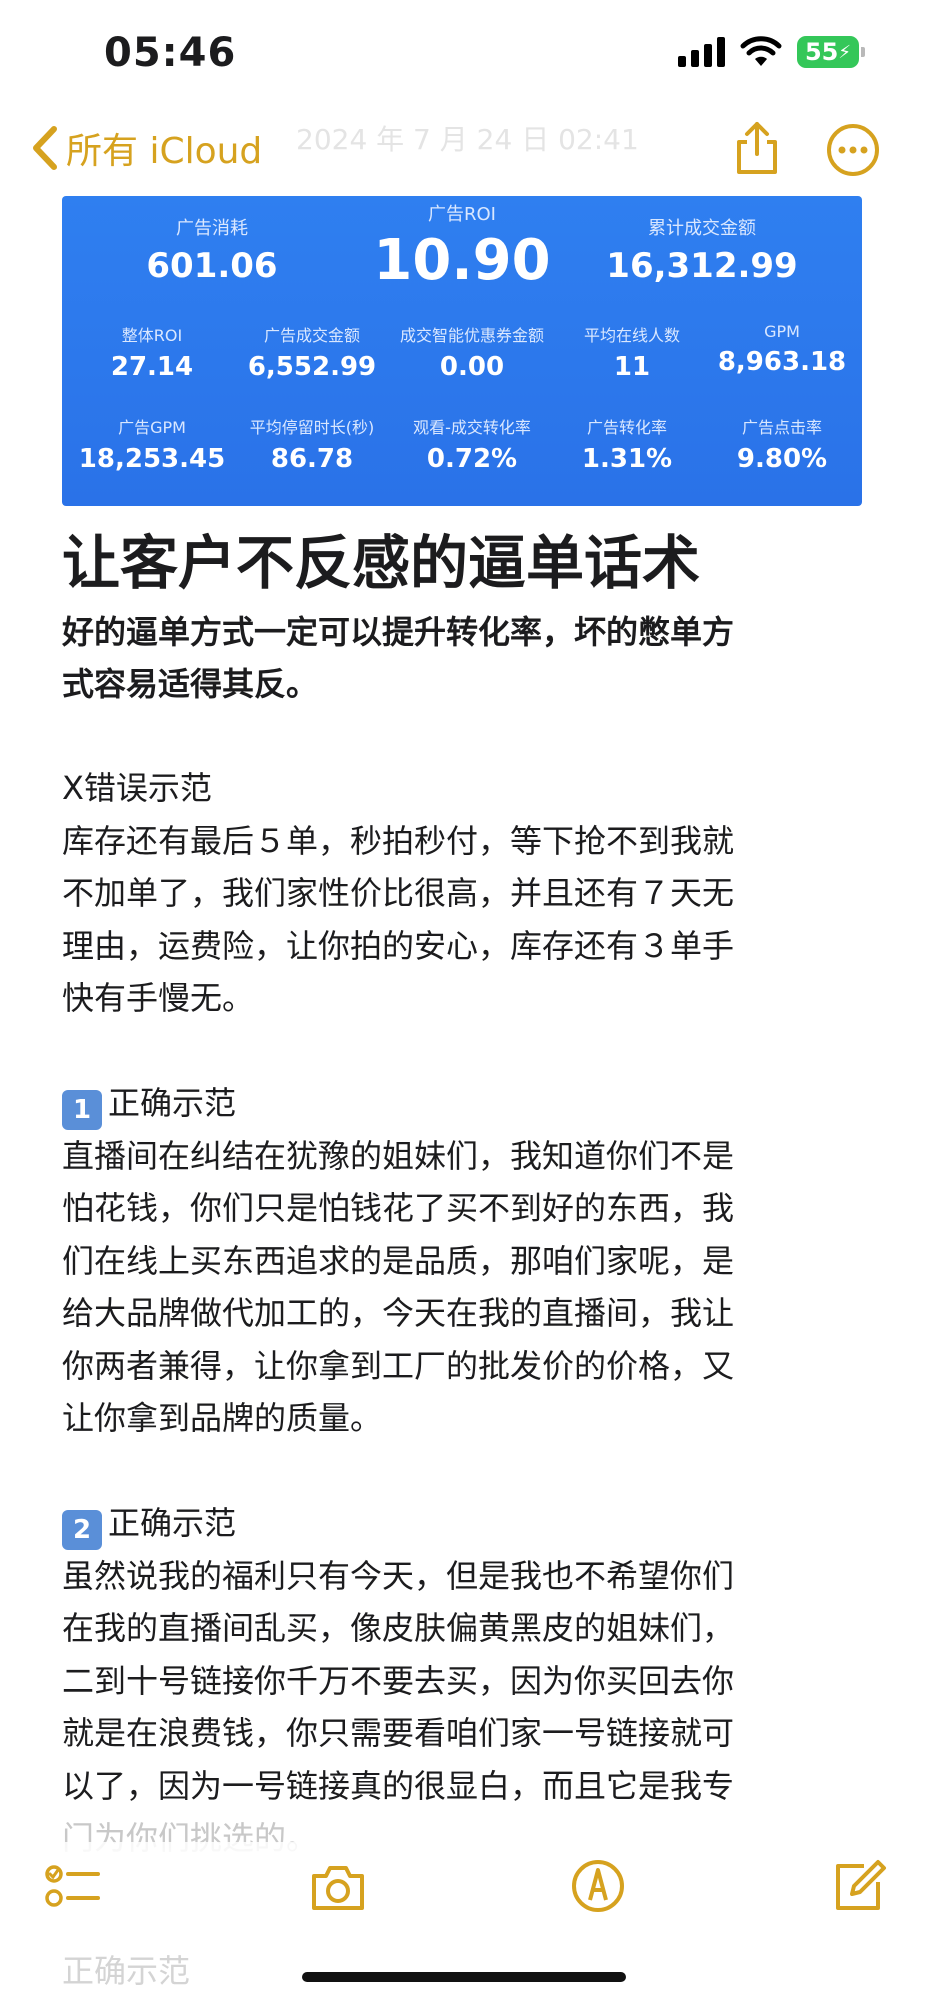 This screenshot has width=925, height=2000. Describe the element at coordinates (82, 1529) in the screenshot. I see `keycap-two-icon: 2` at that location.